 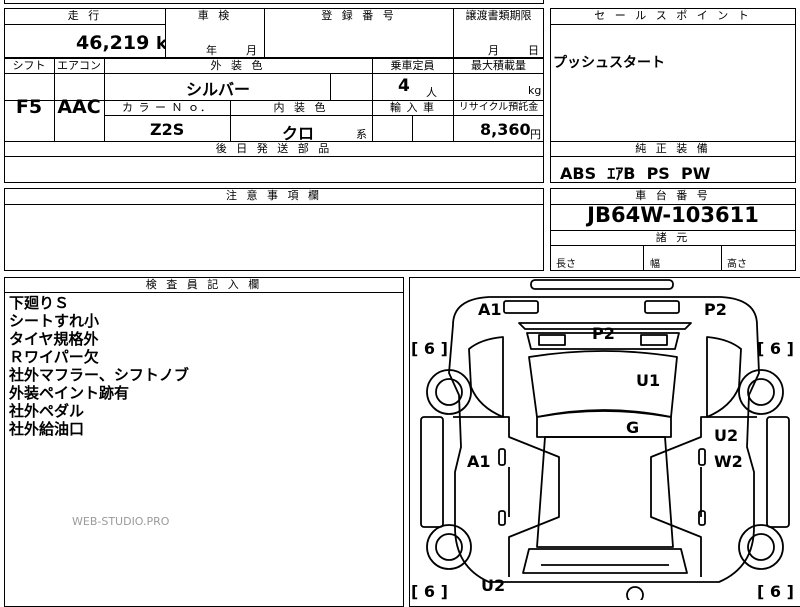 I want to click on transfer-docs-label: 譲渡書類期限, so click(x=498, y=16).